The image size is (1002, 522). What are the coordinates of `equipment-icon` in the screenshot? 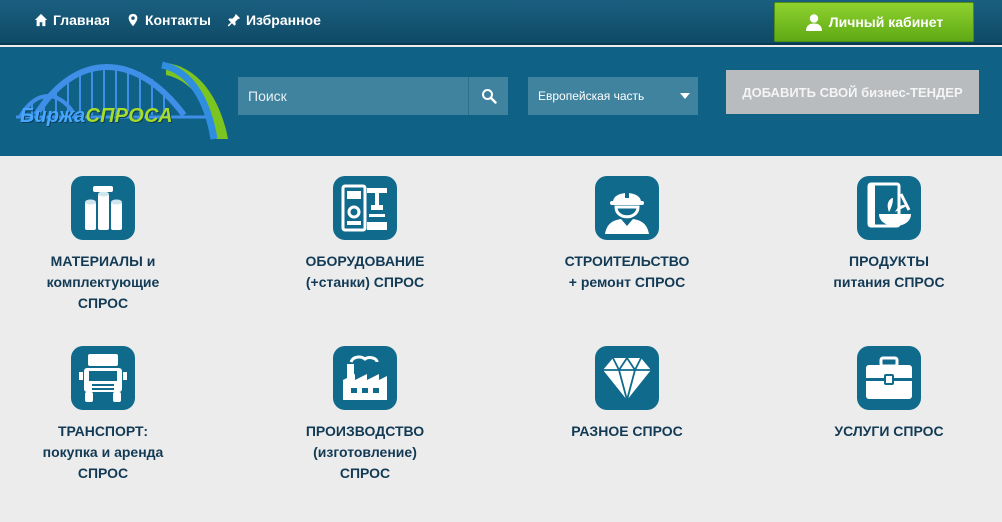 It's located at (364, 208).